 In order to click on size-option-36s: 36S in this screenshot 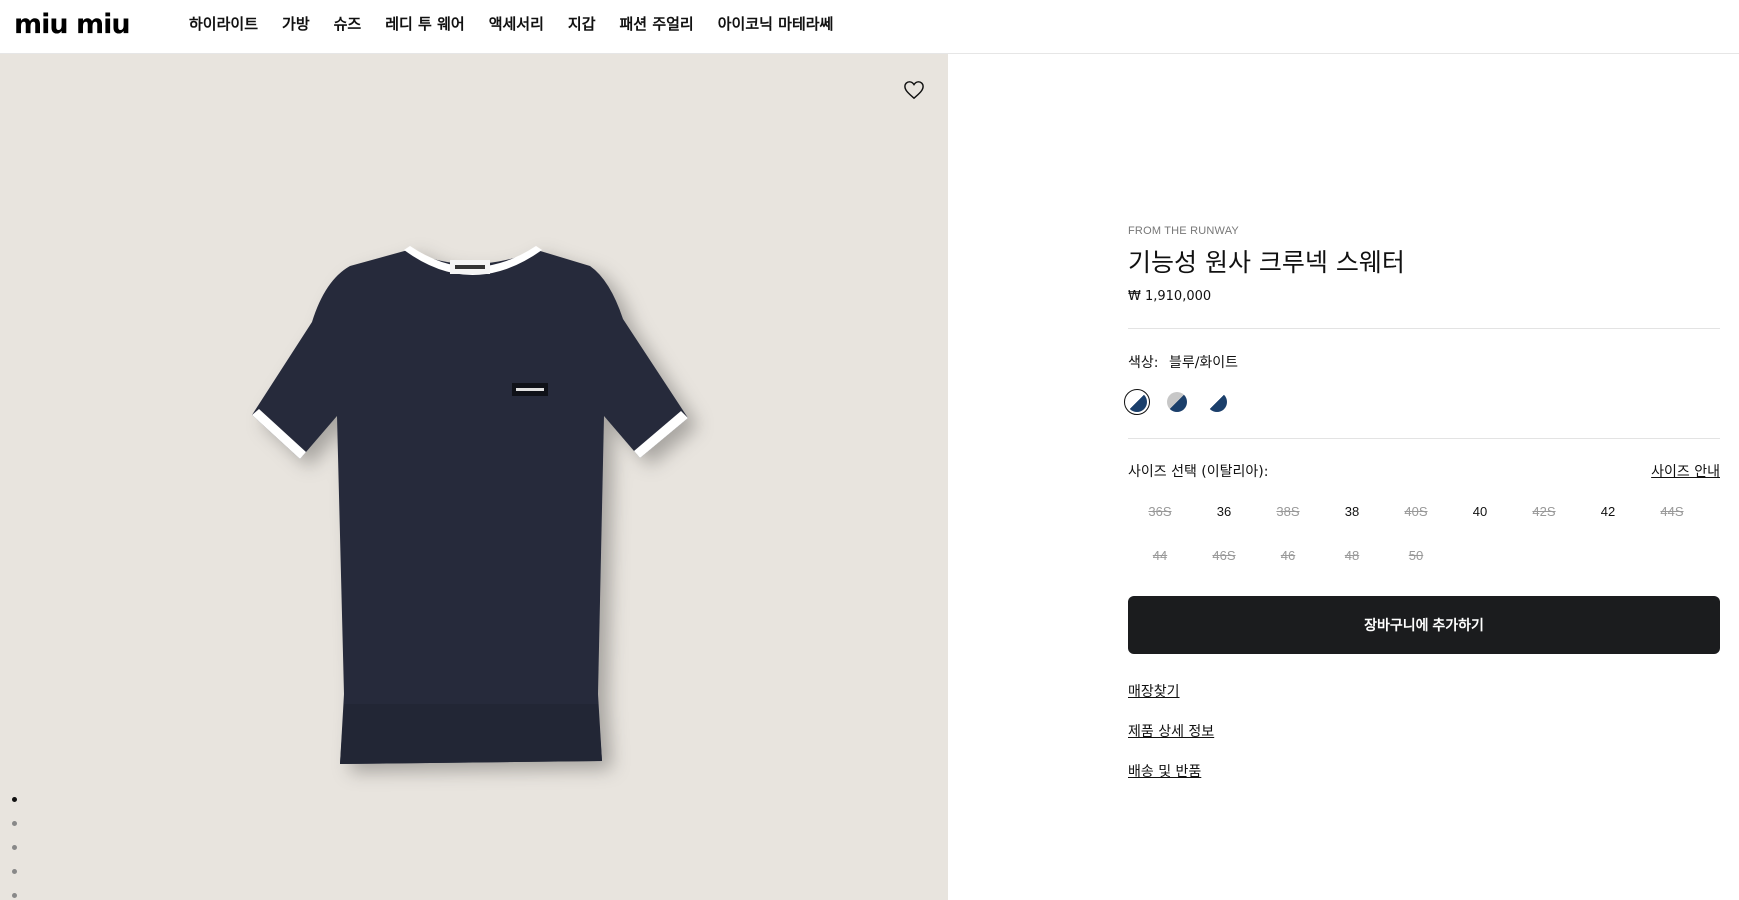, I will do `click(1160, 520)`.